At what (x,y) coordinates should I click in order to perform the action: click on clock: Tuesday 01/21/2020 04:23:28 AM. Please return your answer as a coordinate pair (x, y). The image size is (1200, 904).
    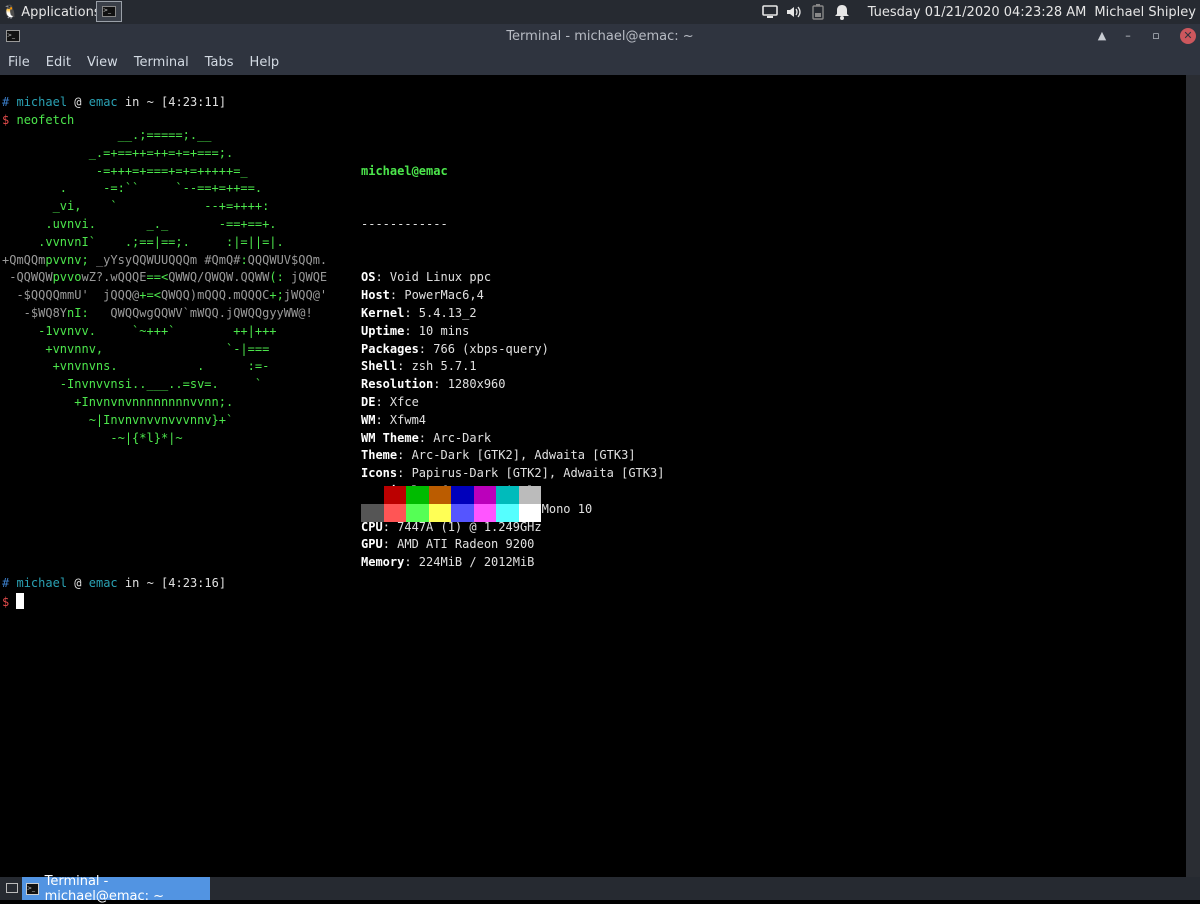
    Looking at the image, I should click on (977, 12).